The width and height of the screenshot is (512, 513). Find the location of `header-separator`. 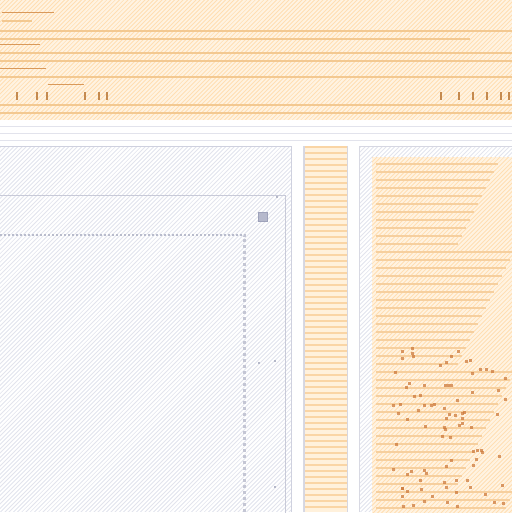

header-separator is located at coordinates (256, 133).